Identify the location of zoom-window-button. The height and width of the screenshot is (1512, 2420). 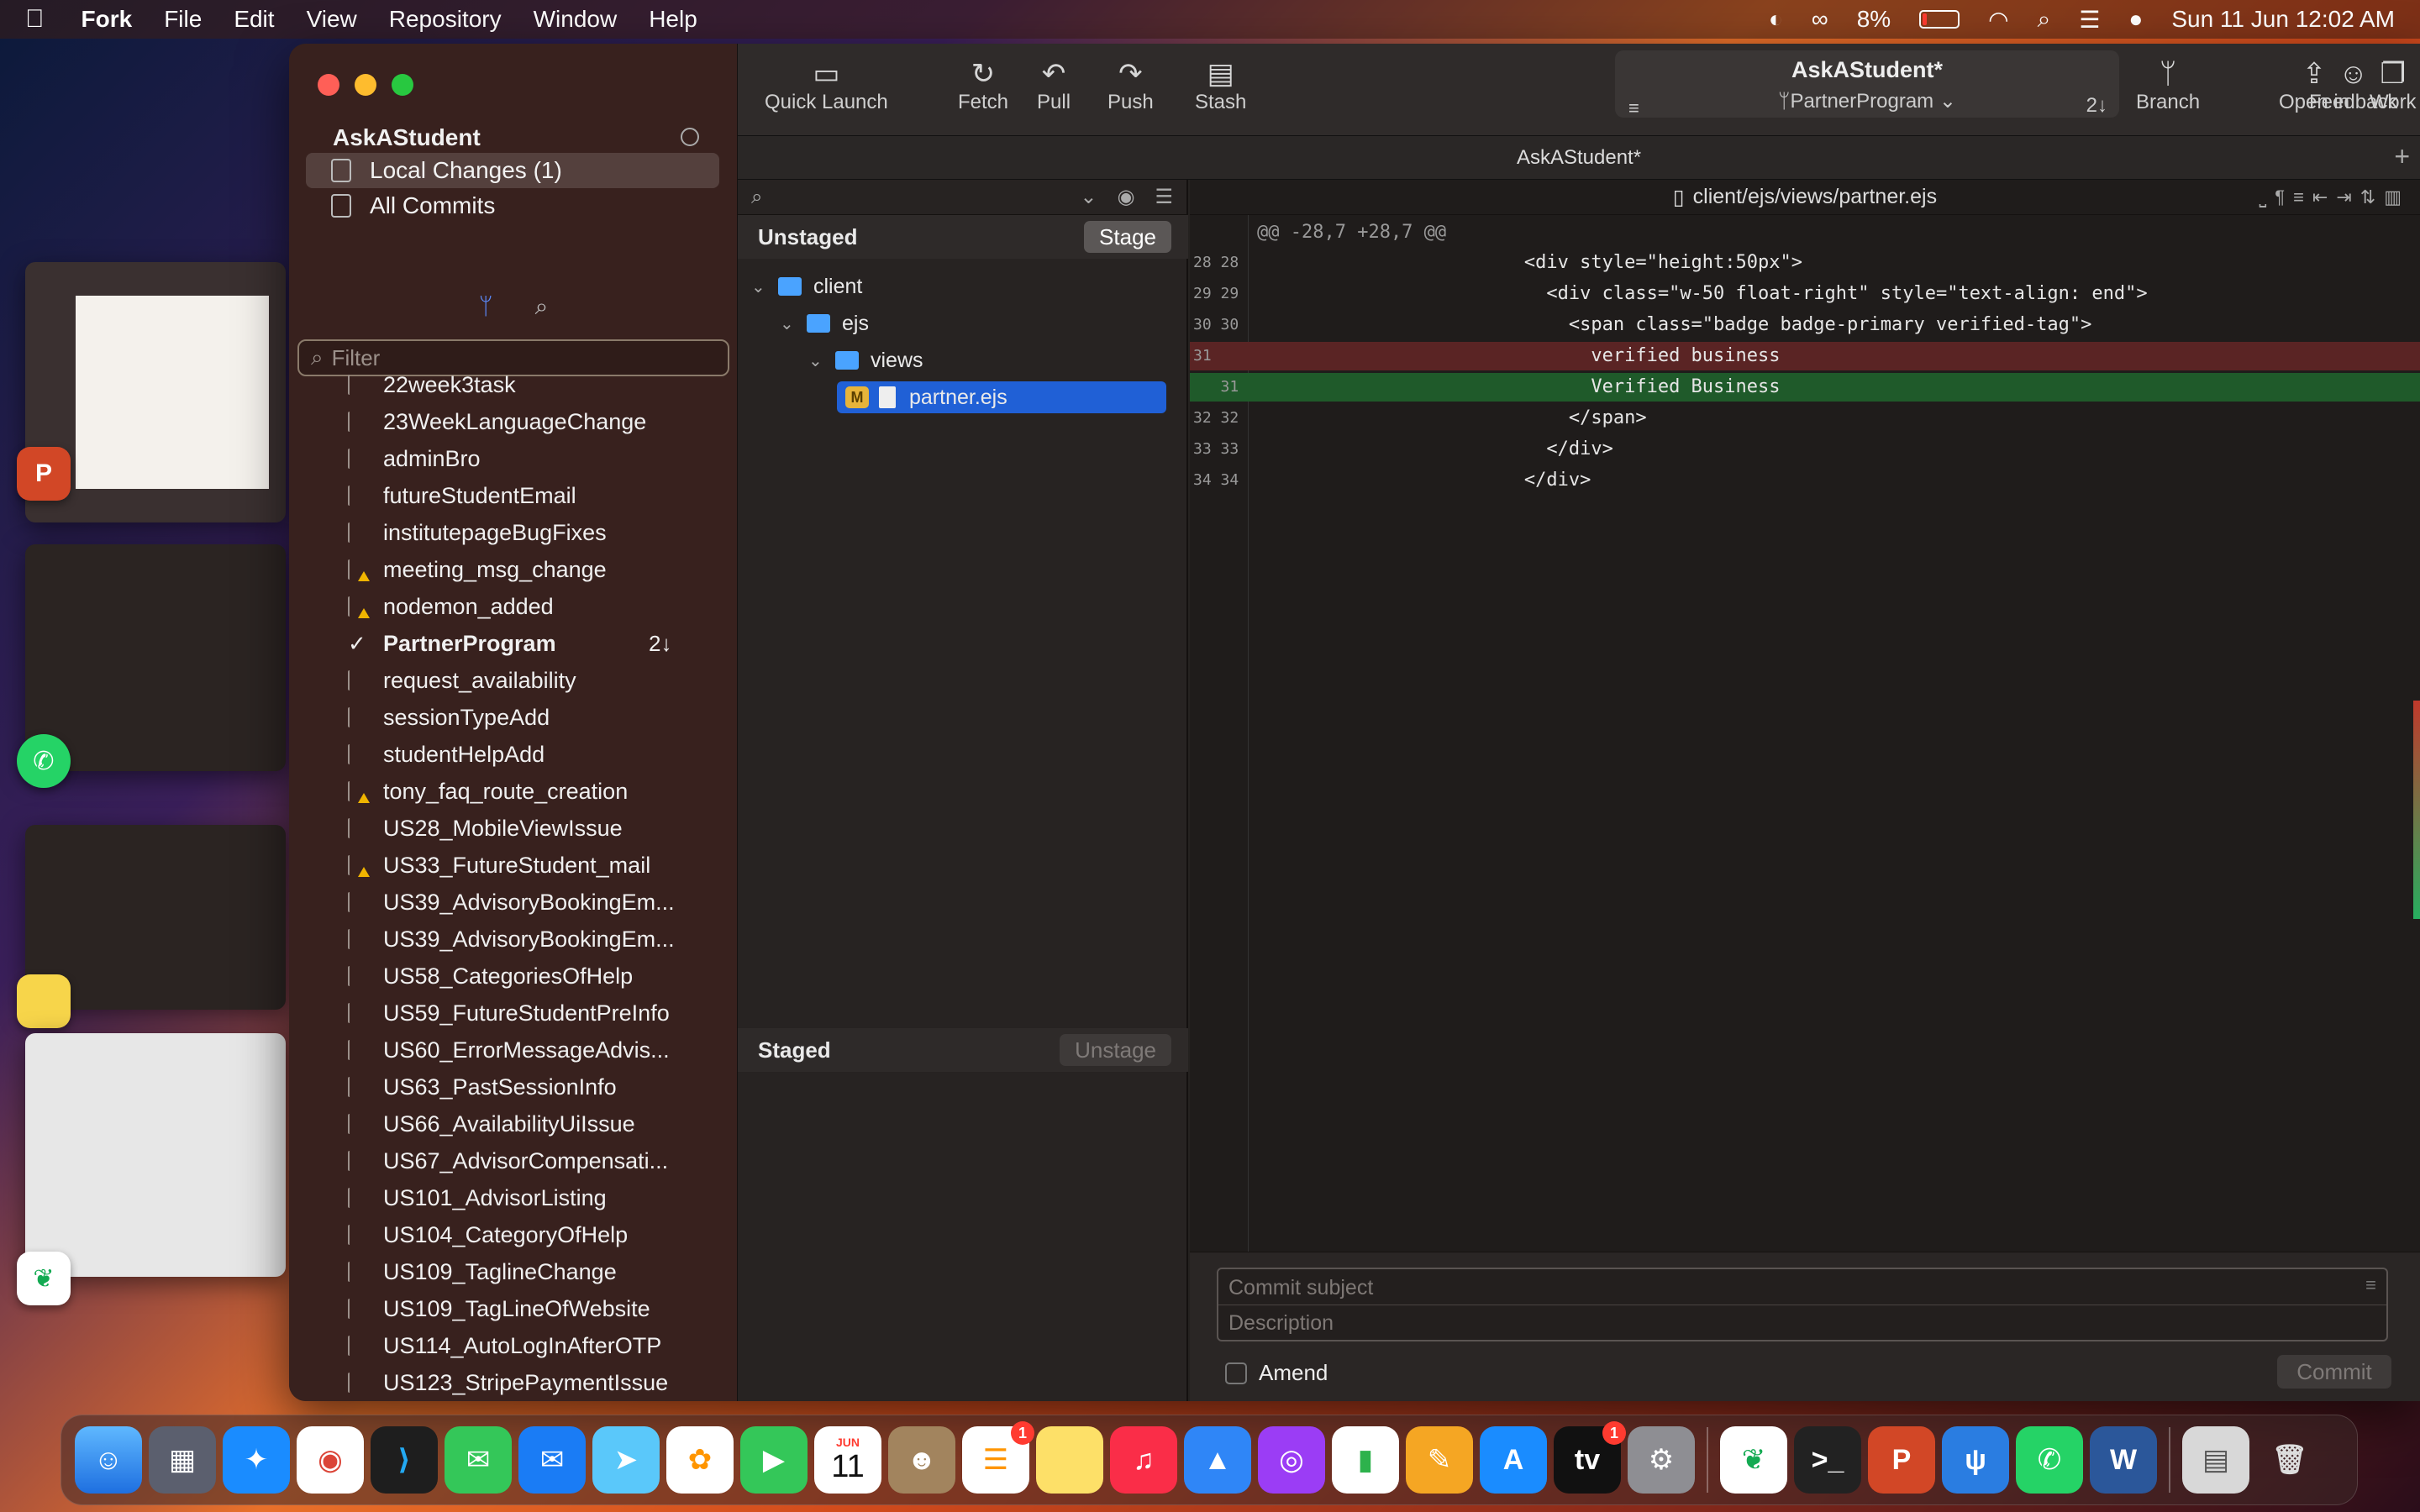
(402, 85).